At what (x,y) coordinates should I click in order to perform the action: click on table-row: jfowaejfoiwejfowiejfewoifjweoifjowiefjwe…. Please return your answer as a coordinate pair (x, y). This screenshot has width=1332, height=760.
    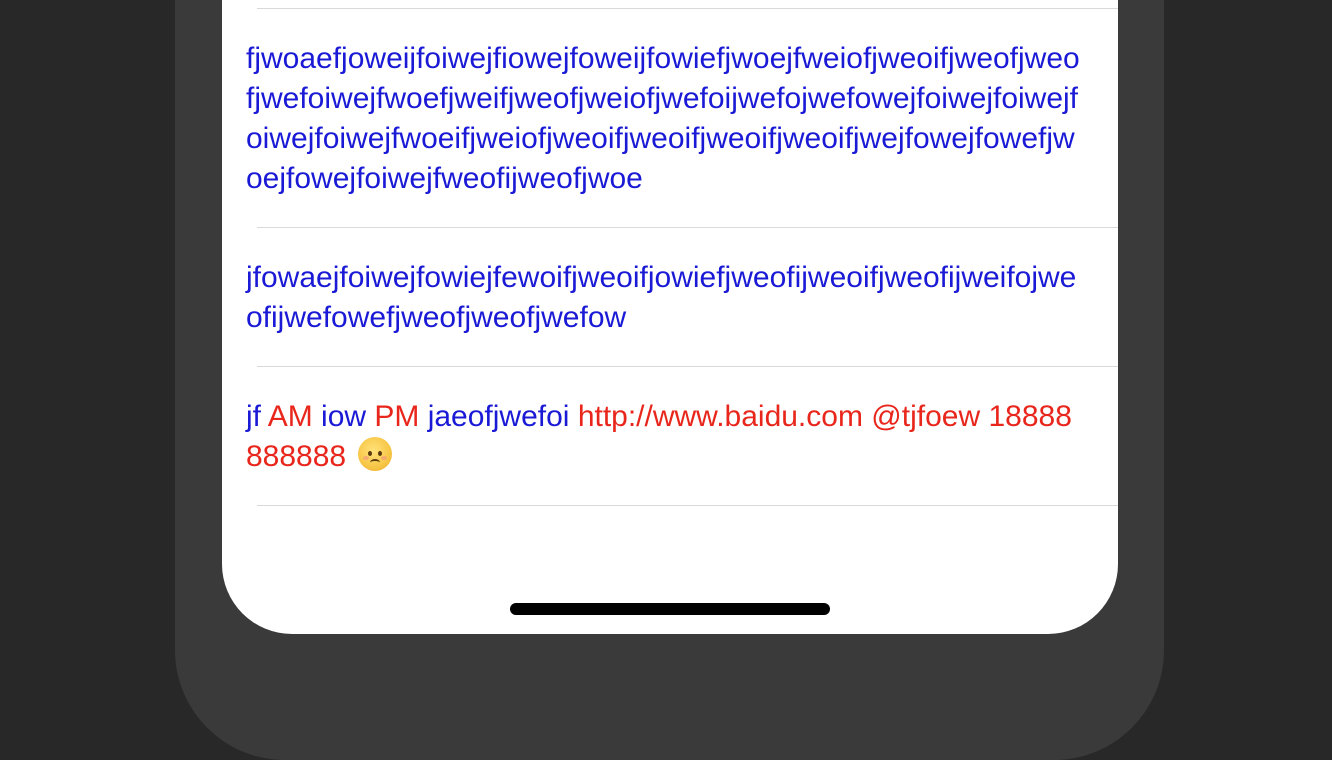
    Looking at the image, I should click on (670, 297).